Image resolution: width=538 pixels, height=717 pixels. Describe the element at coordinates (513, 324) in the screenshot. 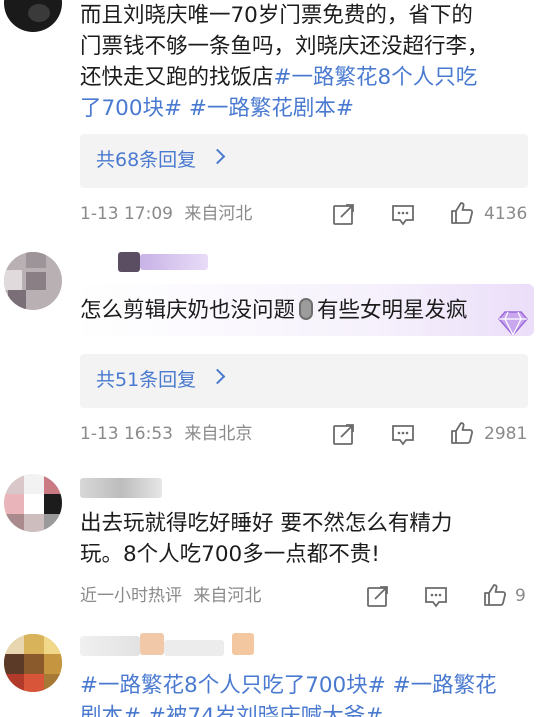

I see `diamond-badge-icon` at that location.